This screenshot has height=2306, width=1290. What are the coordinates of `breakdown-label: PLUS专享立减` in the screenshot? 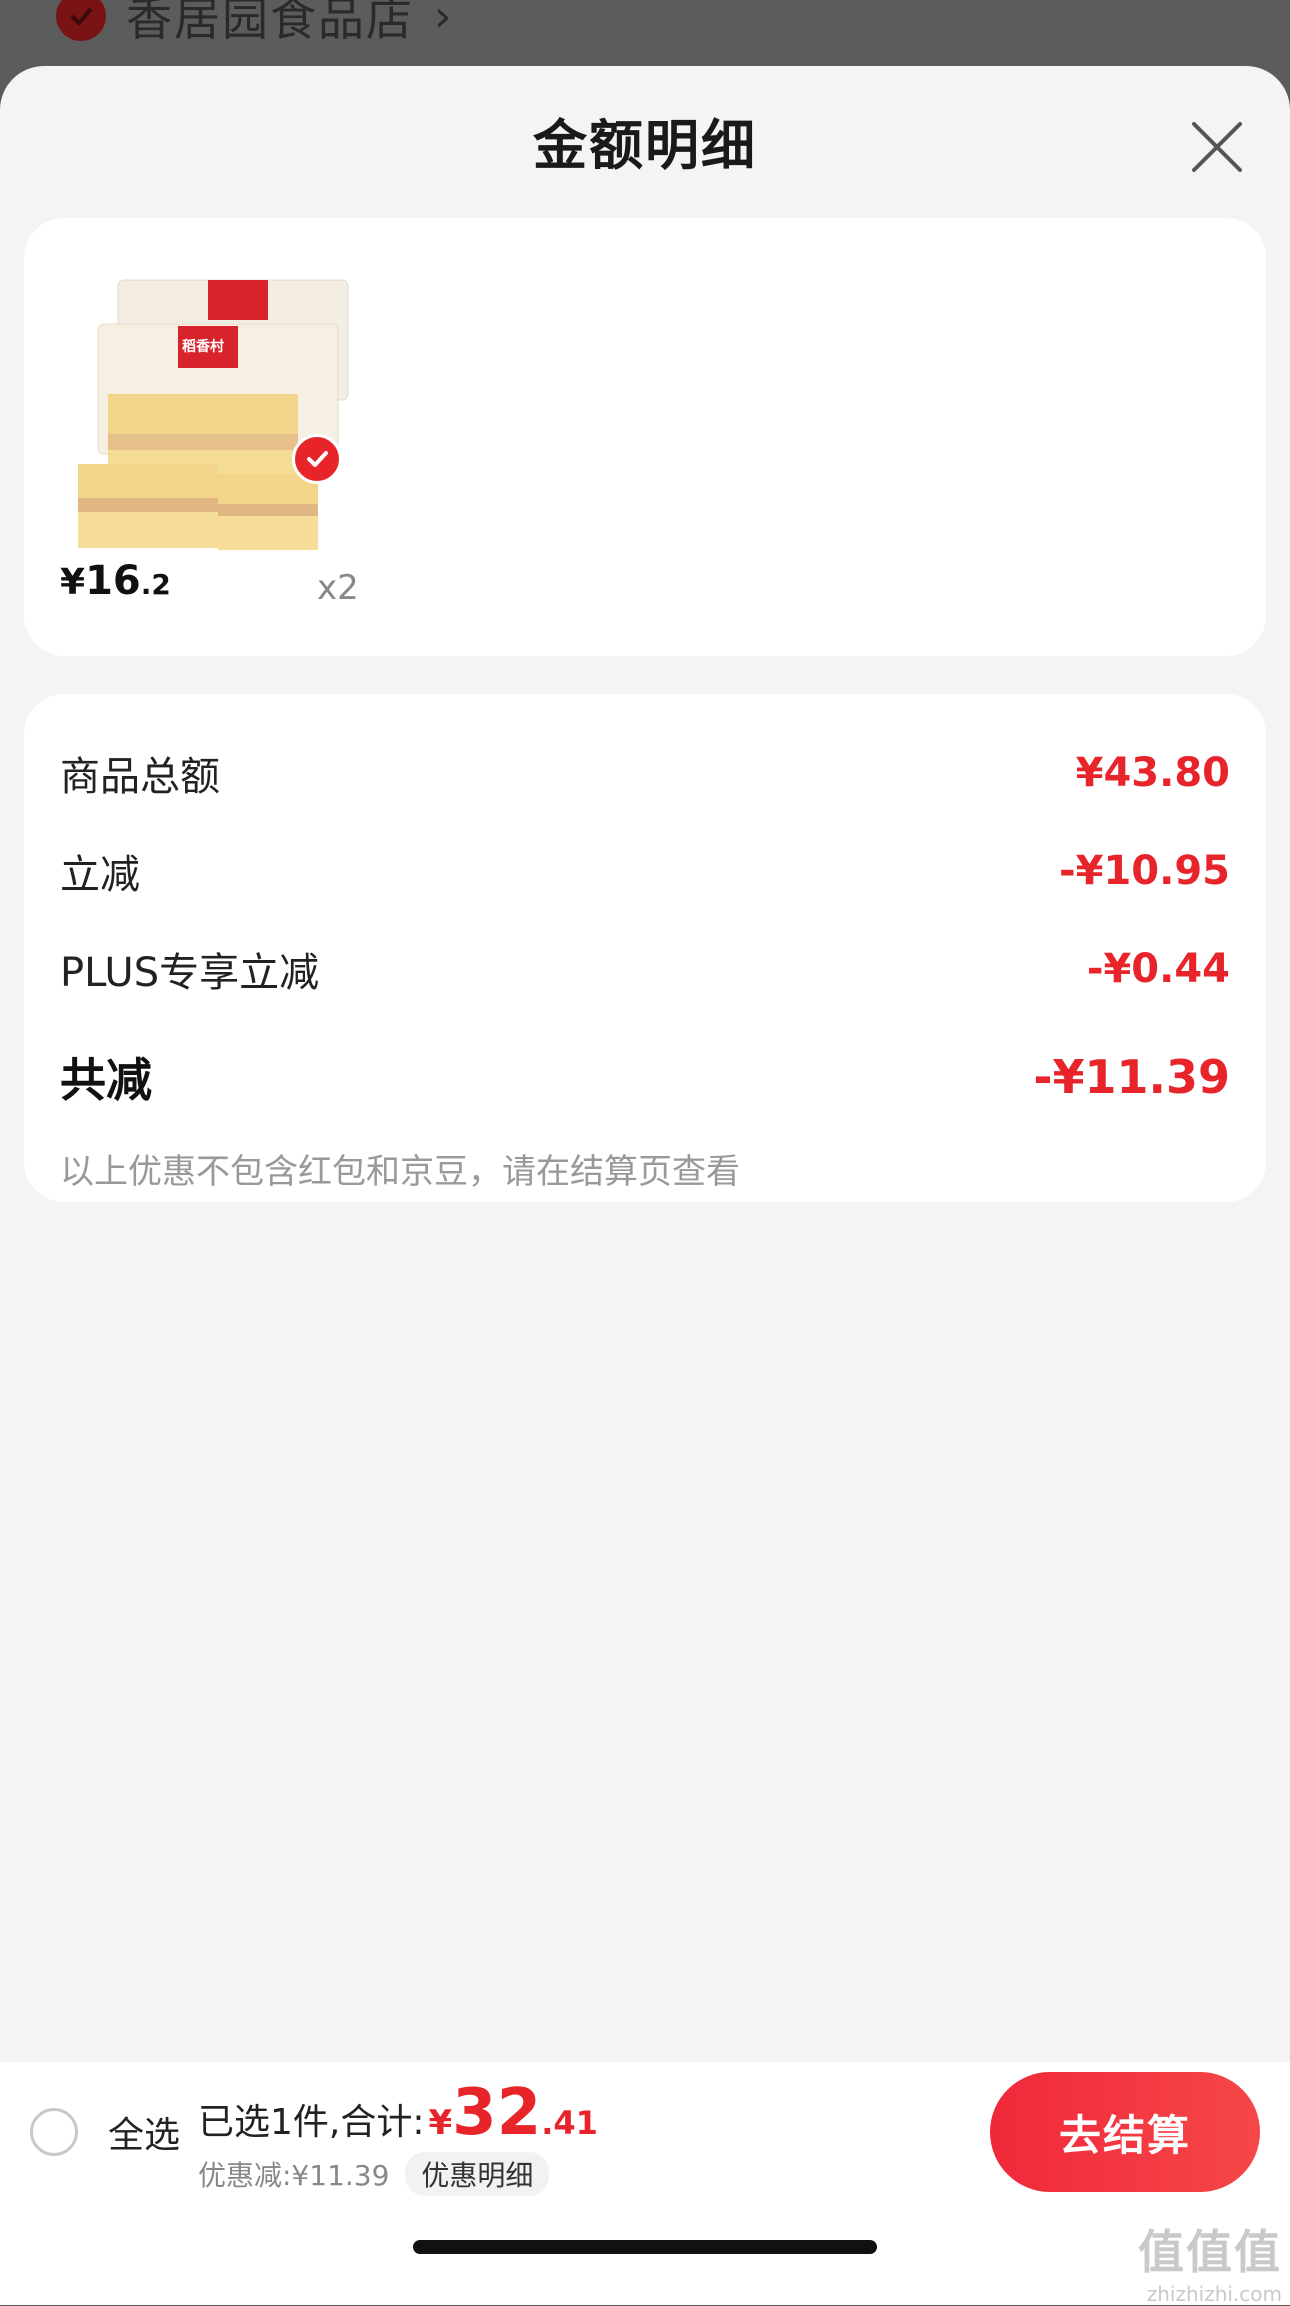 It's located at (190, 973).